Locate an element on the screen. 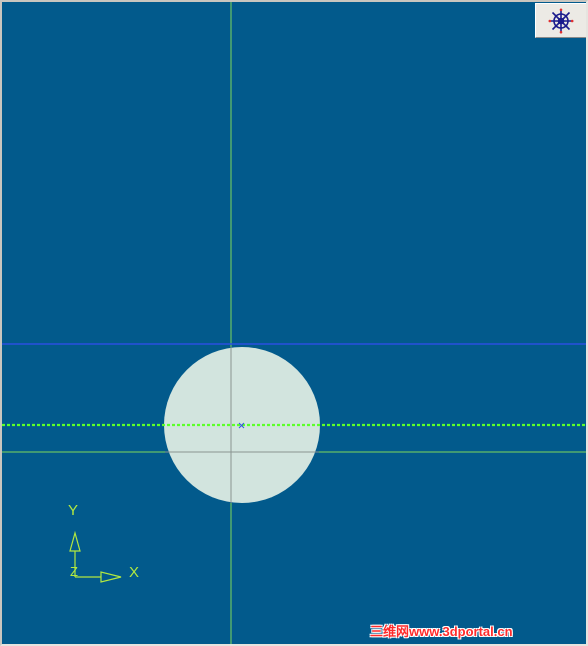  z-axis-label: Z is located at coordinates (74, 571).